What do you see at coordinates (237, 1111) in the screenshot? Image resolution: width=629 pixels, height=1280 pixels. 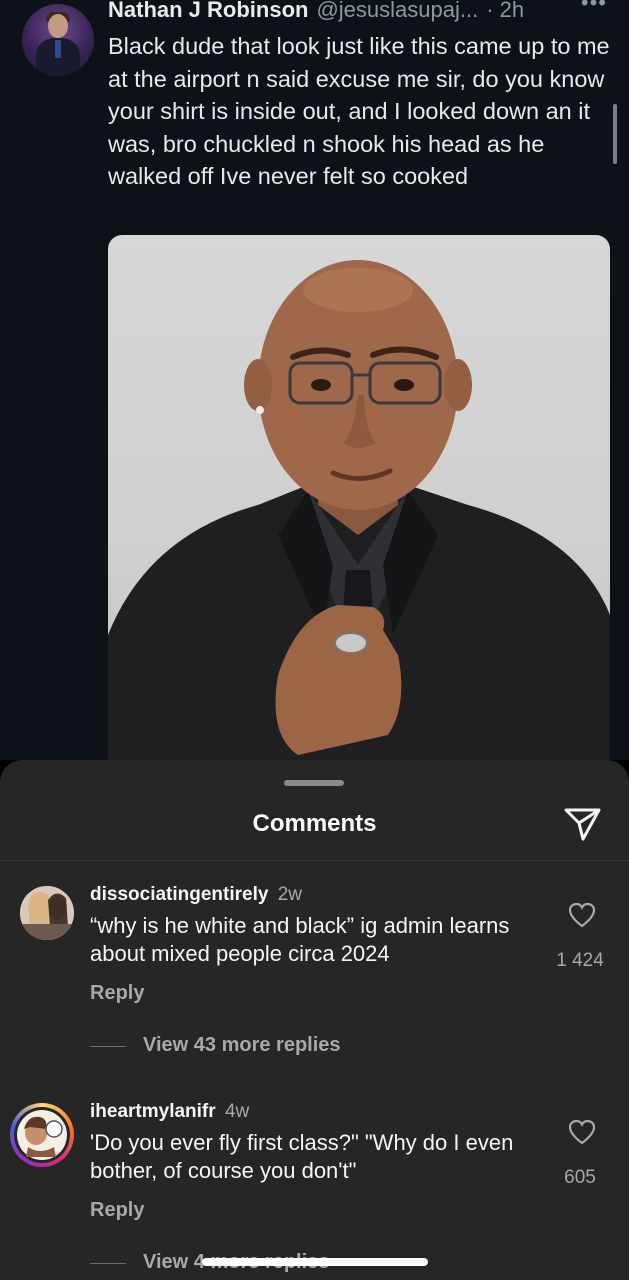 I see `comment-time: 4w` at bounding box center [237, 1111].